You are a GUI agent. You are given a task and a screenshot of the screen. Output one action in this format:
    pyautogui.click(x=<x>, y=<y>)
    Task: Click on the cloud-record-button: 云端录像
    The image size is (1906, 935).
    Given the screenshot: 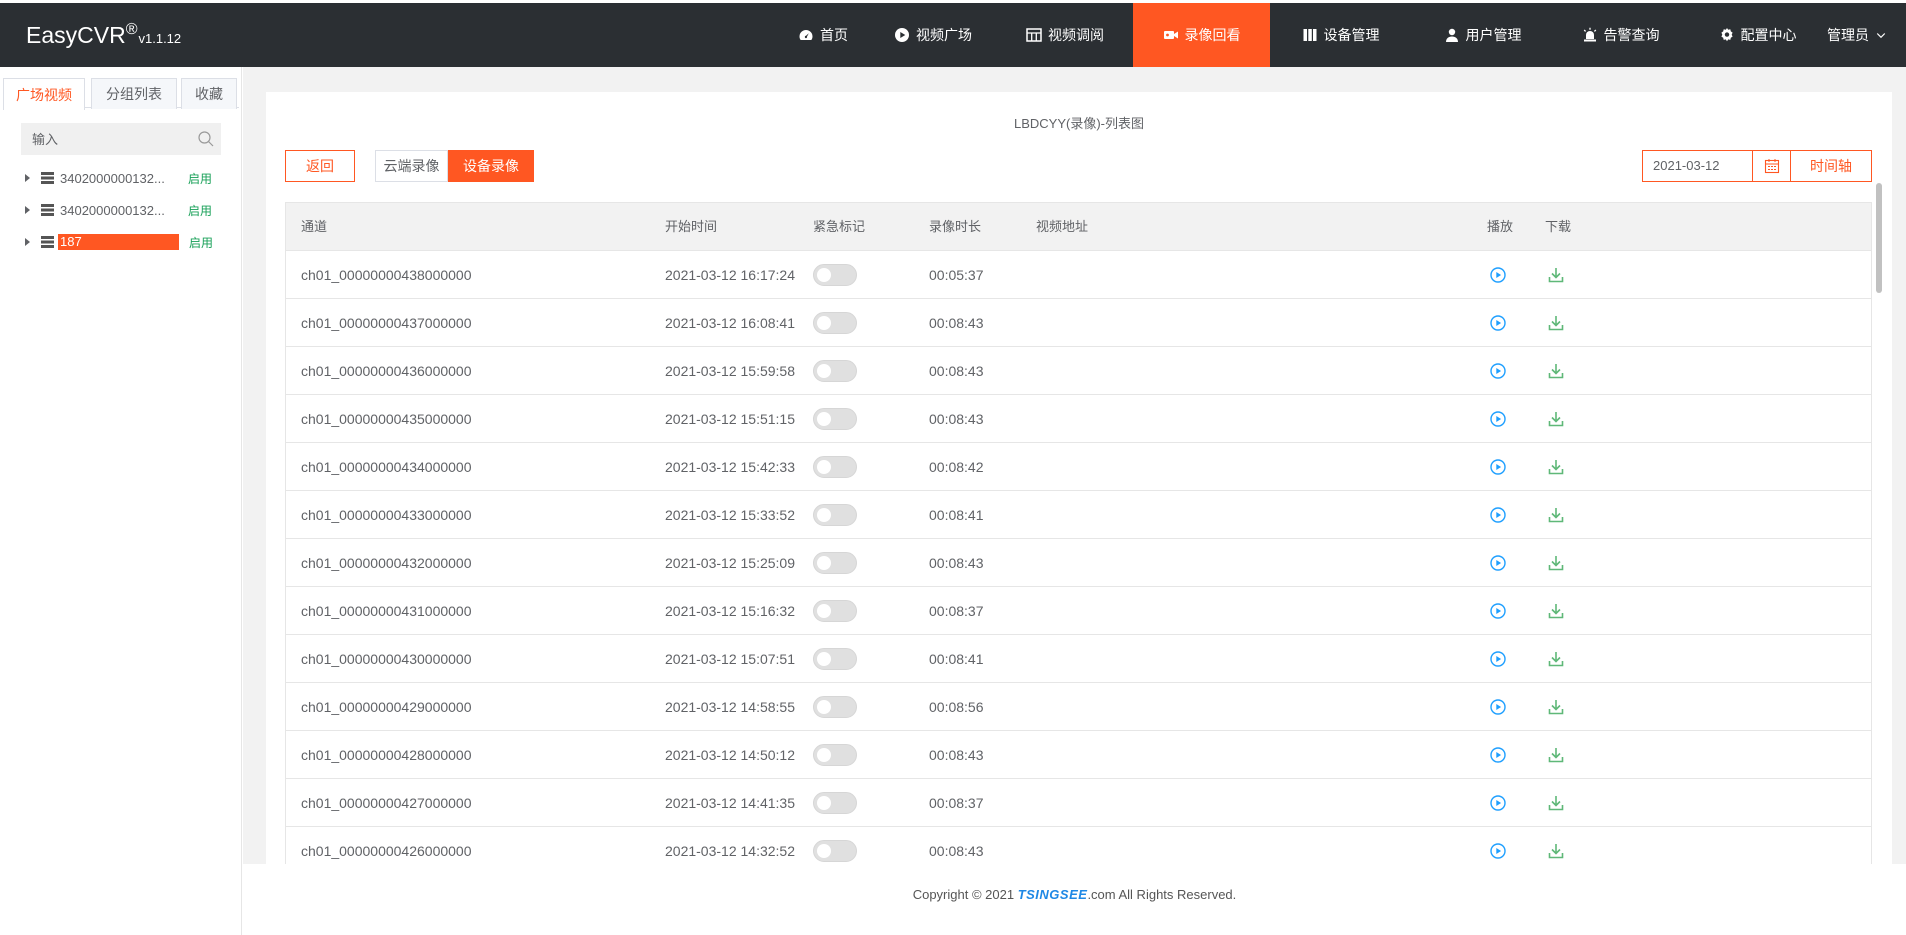 What is the action you would take?
    pyautogui.click(x=411, y=166)
    